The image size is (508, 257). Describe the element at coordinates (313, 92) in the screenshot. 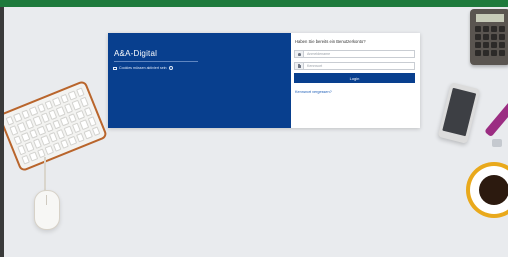

I see `forgot-password-link: Kennwort vergessen?` at that location.